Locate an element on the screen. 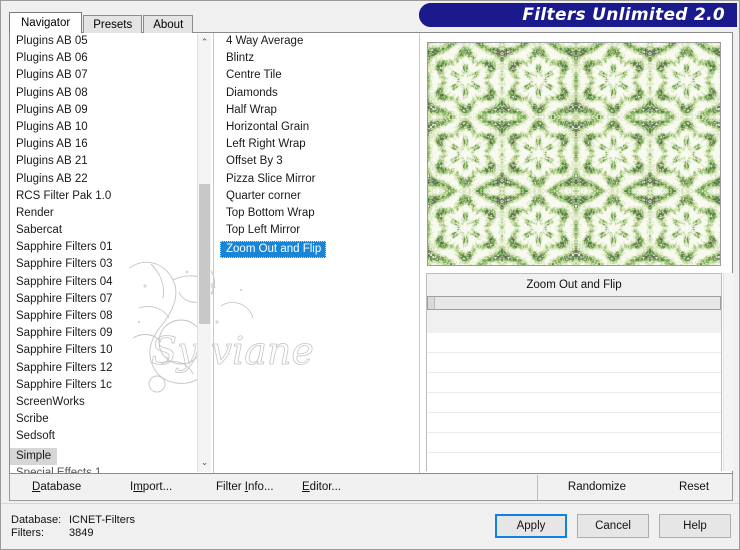 The image size is (740, 550). category-item-clipped: Special Effects 1 is located at coordinates (108, 469).